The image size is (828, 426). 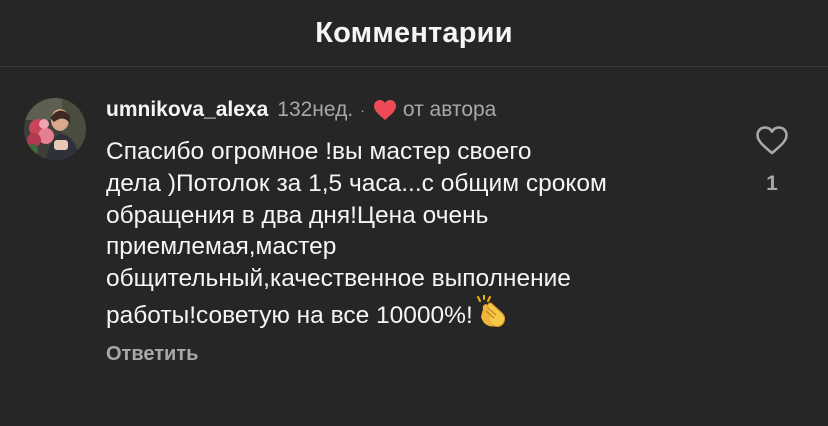 I want to click on reply-button: Ответить, so click(x=152, y=354).